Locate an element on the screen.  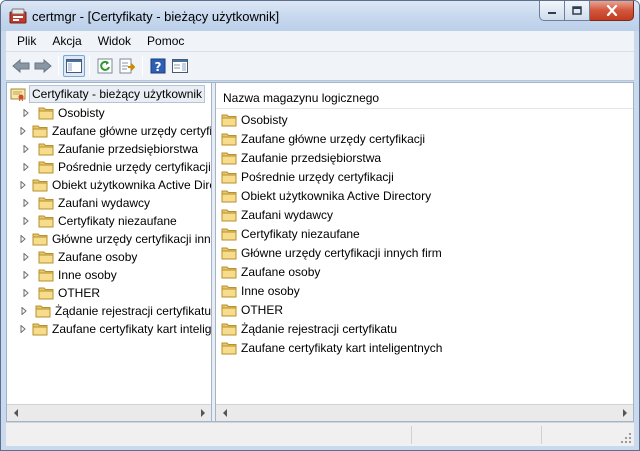
list-item: Zaufane główne urzędy certyfikacji is located at coordinates (424, 138).